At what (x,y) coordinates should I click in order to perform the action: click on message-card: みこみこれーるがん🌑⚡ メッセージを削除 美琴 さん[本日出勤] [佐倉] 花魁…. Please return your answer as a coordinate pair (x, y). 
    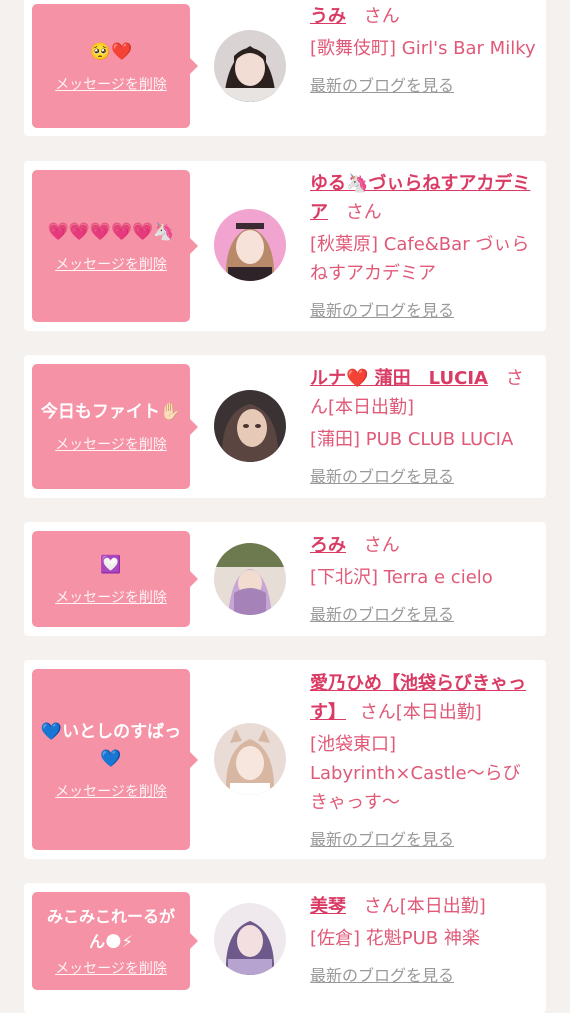
    Looking at the image, I should click on (285, 948).